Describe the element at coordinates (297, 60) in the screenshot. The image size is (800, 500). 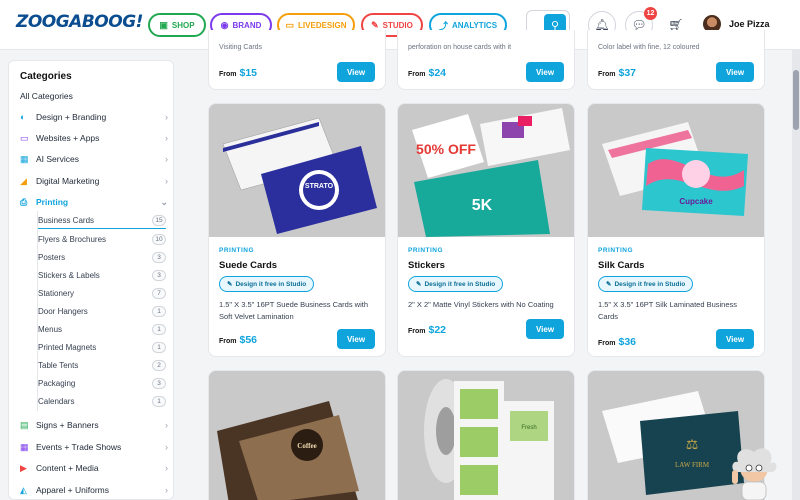
I see `product-card: Visiting Cards From $15 View` at that location.